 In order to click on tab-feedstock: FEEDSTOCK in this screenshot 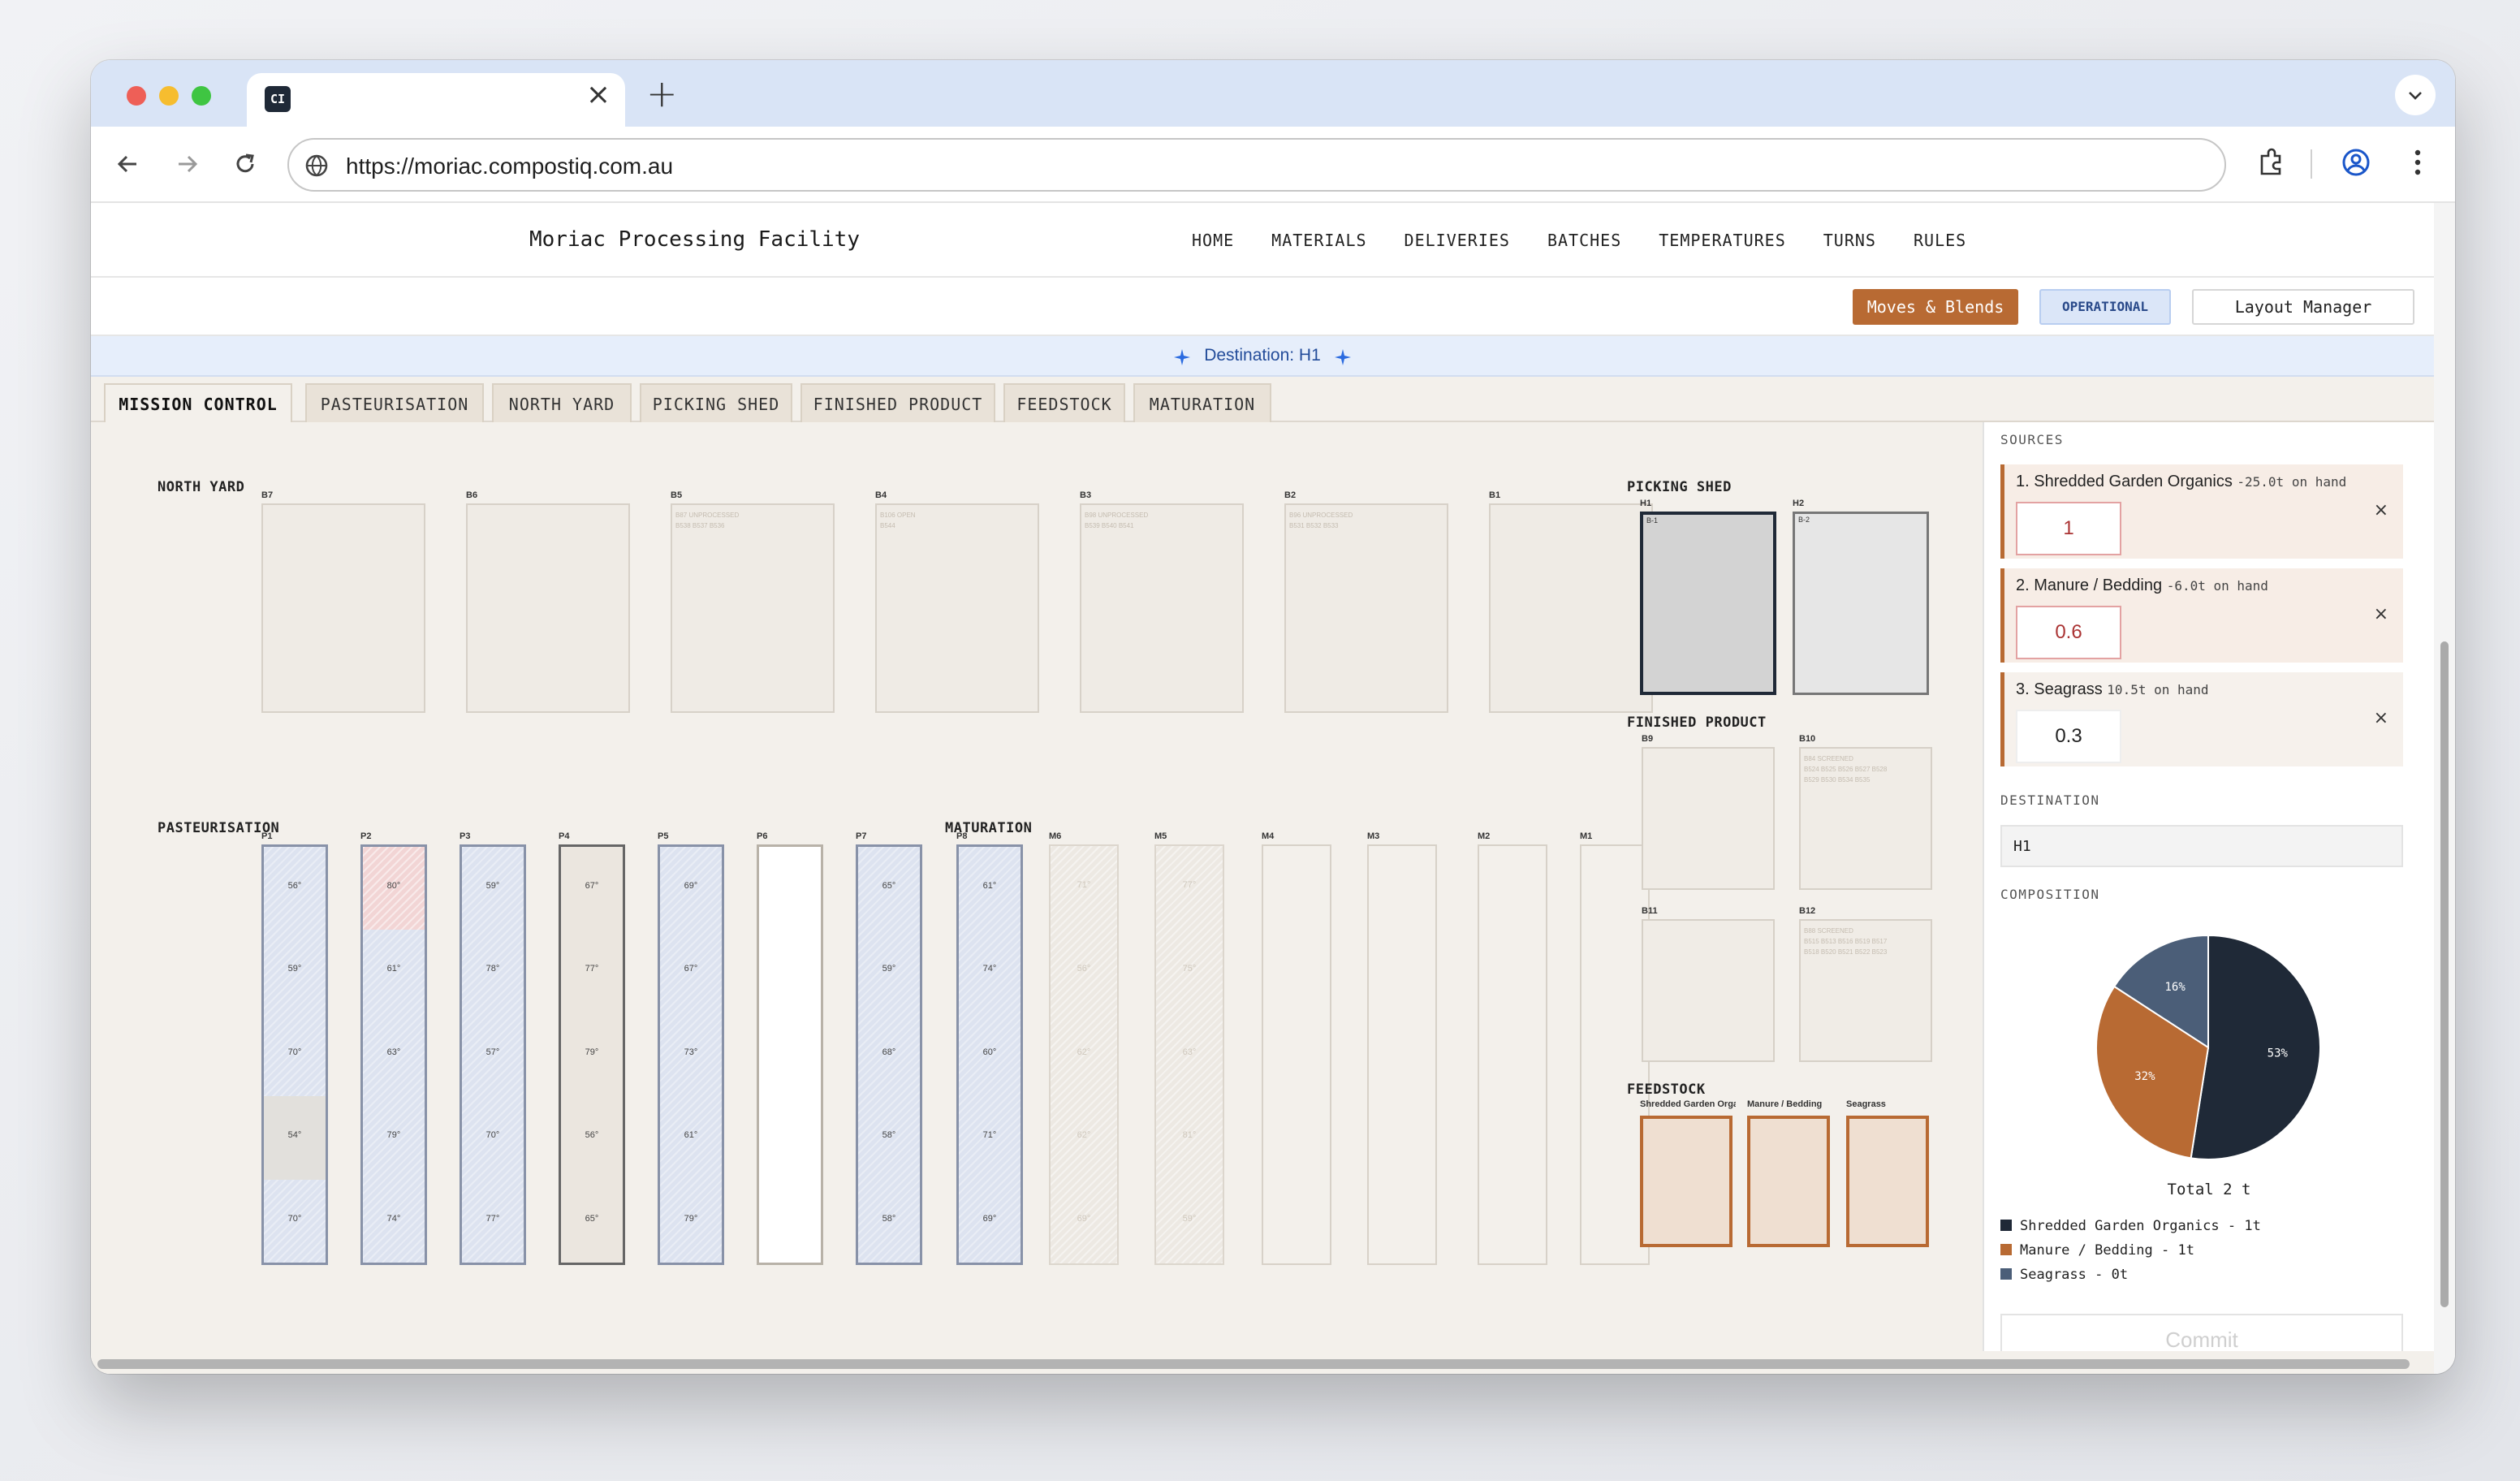, I will do `click(1064, 403)`.